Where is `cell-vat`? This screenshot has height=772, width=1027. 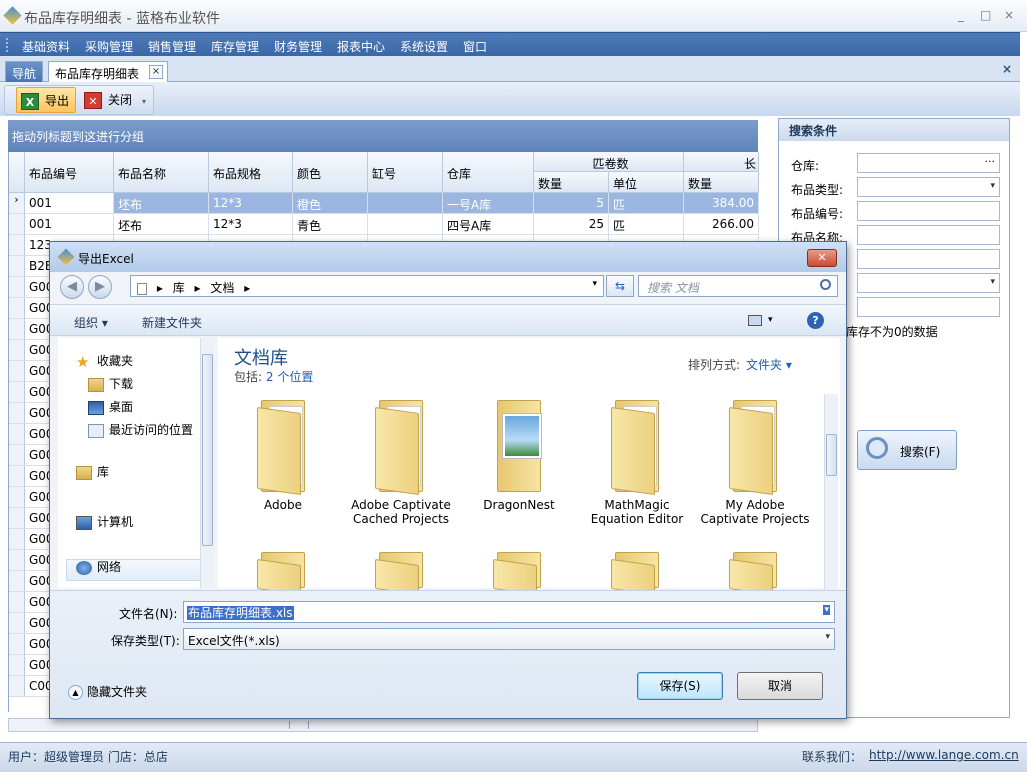
cell-vat is located at coordinates (405, 224).